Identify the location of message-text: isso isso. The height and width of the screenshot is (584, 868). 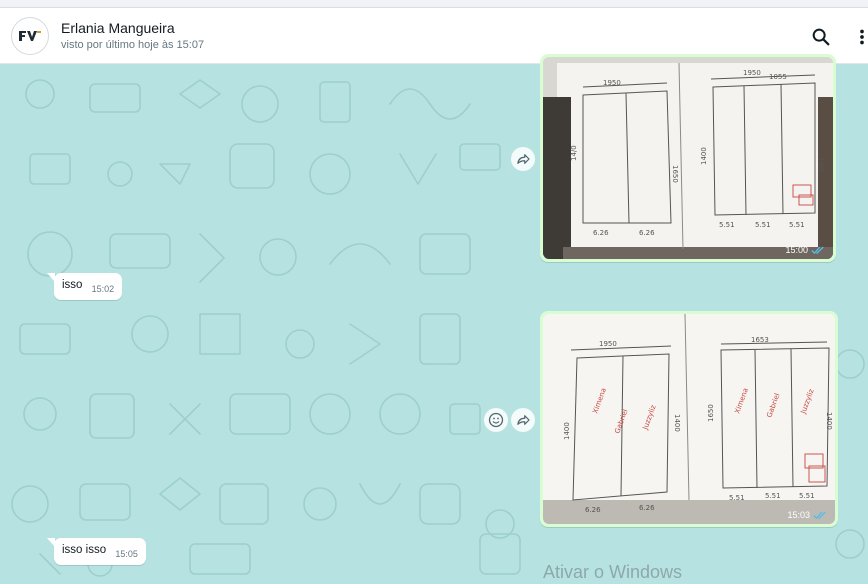
(84, 550).